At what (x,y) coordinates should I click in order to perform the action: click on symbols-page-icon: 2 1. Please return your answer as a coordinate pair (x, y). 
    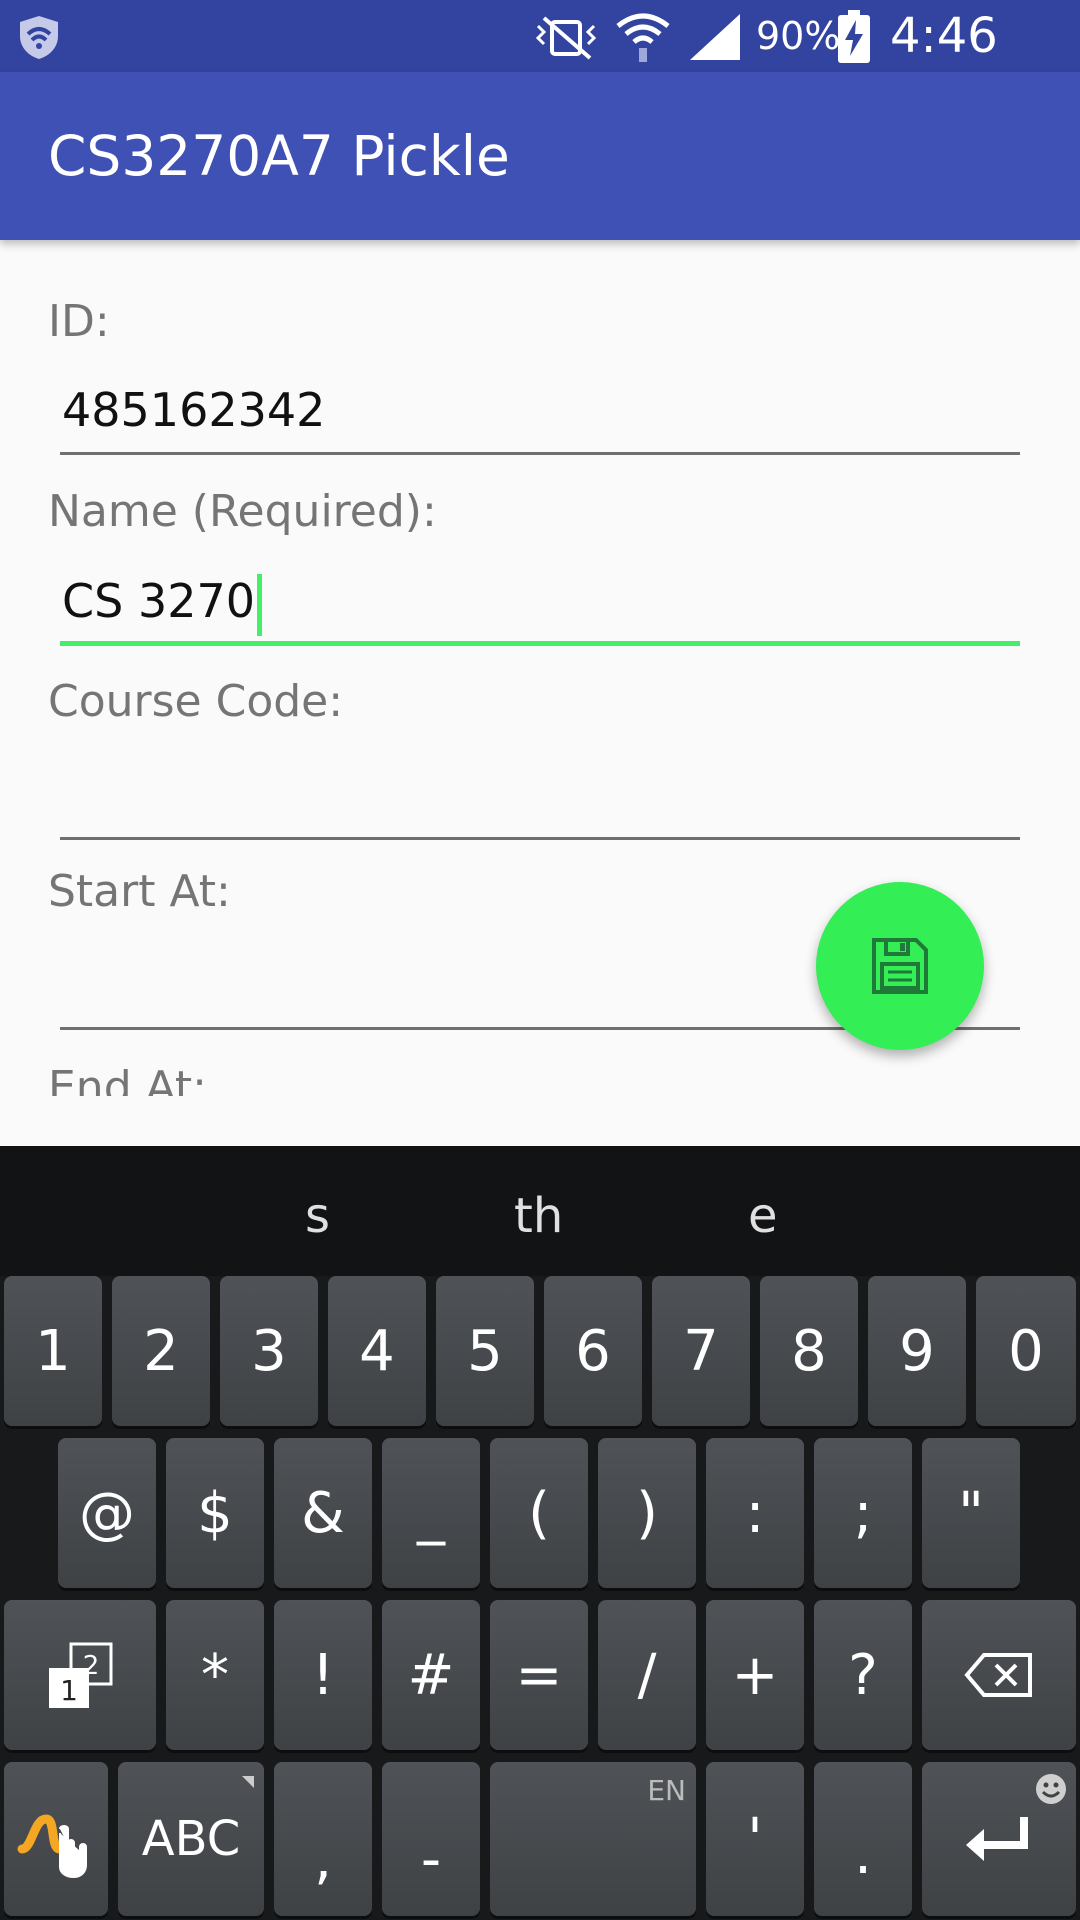
    Looking at the image, I should click on (81, 1675).